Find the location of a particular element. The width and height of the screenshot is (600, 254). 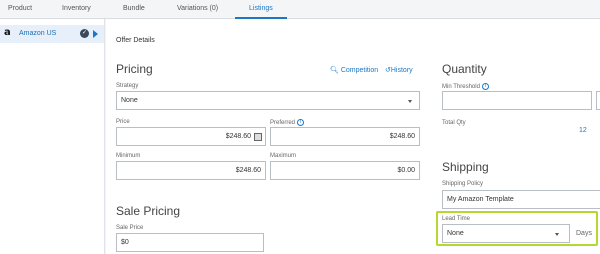

pricing-heading: Pricing is located at coordinates (134, 69).